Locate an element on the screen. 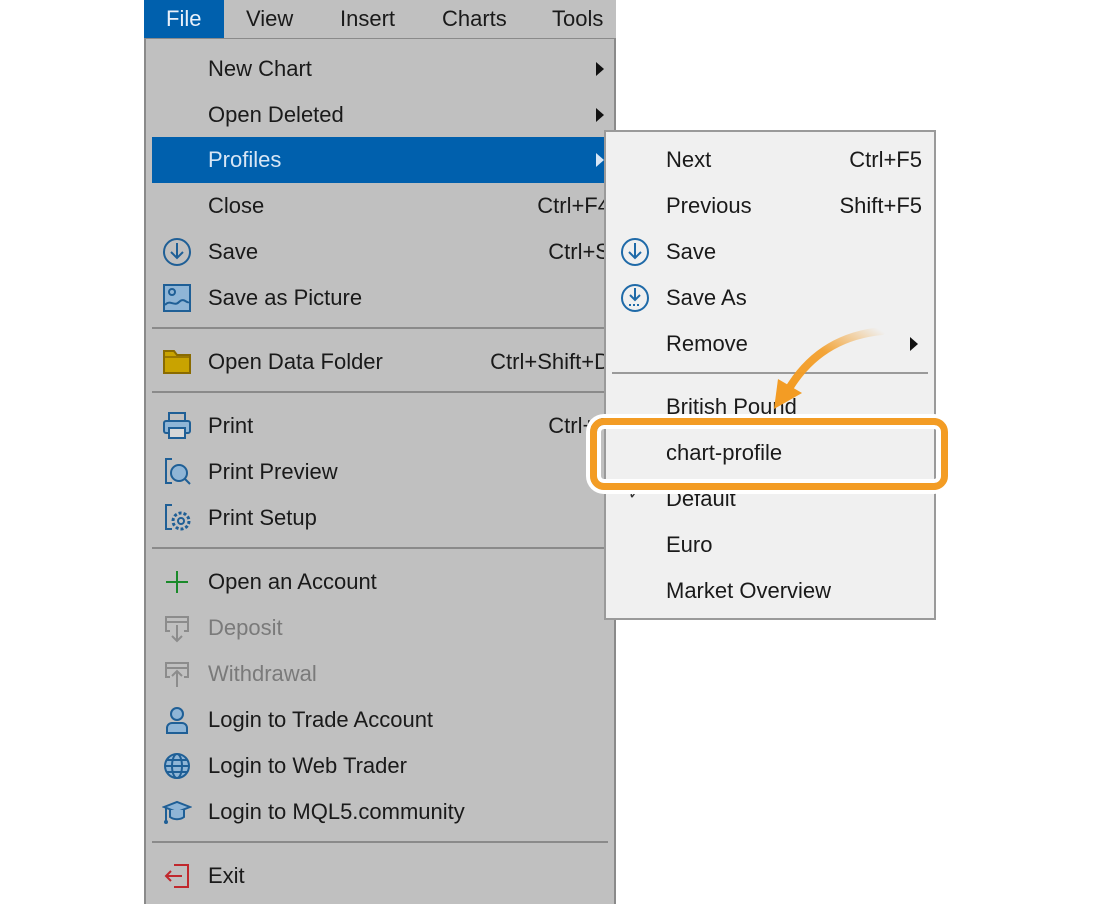 Image resolution: width=1100 pixels, height=904 pixels. menu-charts: Charts is located at coordinates (474, 19).